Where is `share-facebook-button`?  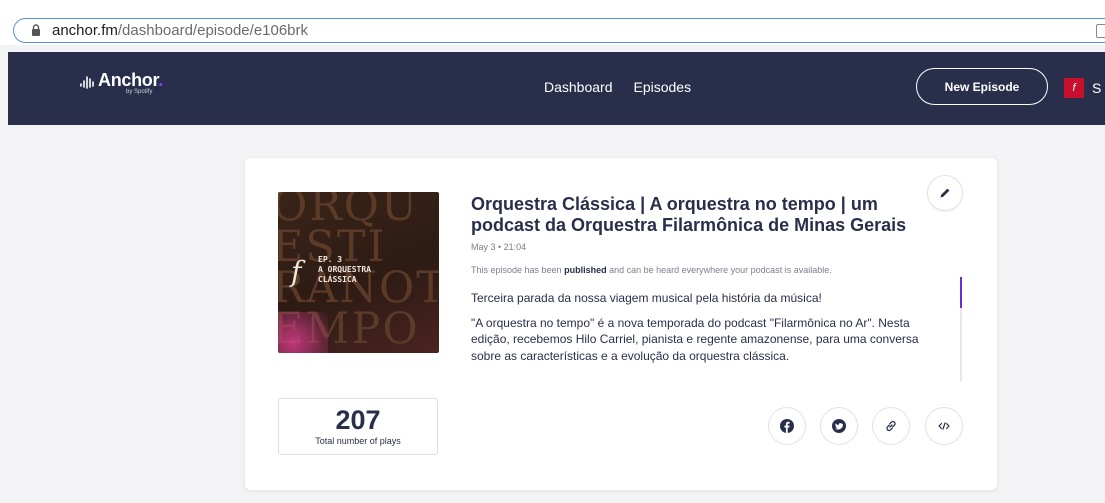 share-facebook-button is located at coordinates (787, 426).